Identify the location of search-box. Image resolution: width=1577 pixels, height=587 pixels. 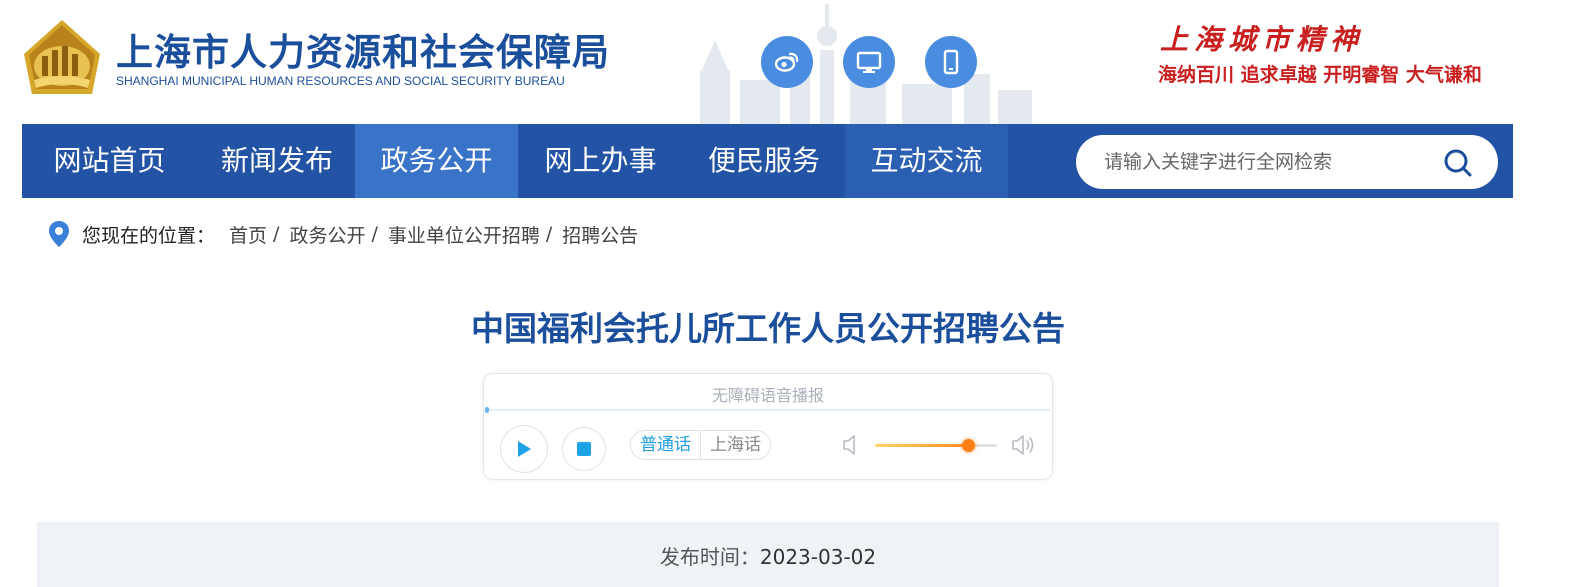
(1287, 162).